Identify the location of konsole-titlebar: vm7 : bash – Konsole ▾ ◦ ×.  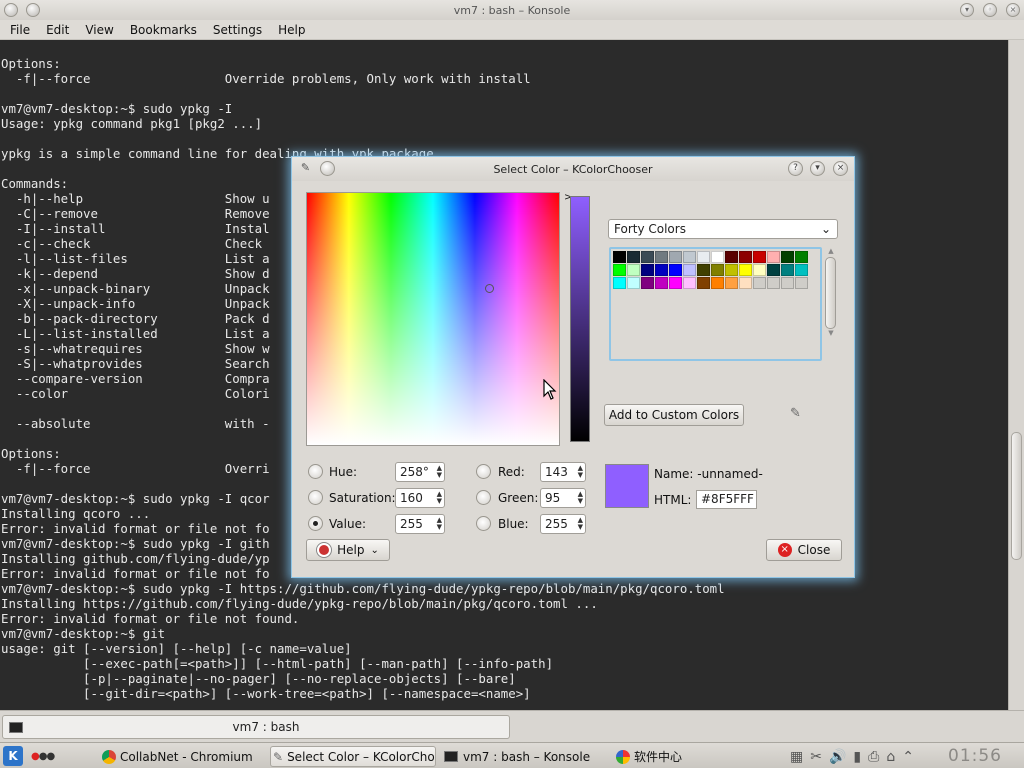
(512, 10).